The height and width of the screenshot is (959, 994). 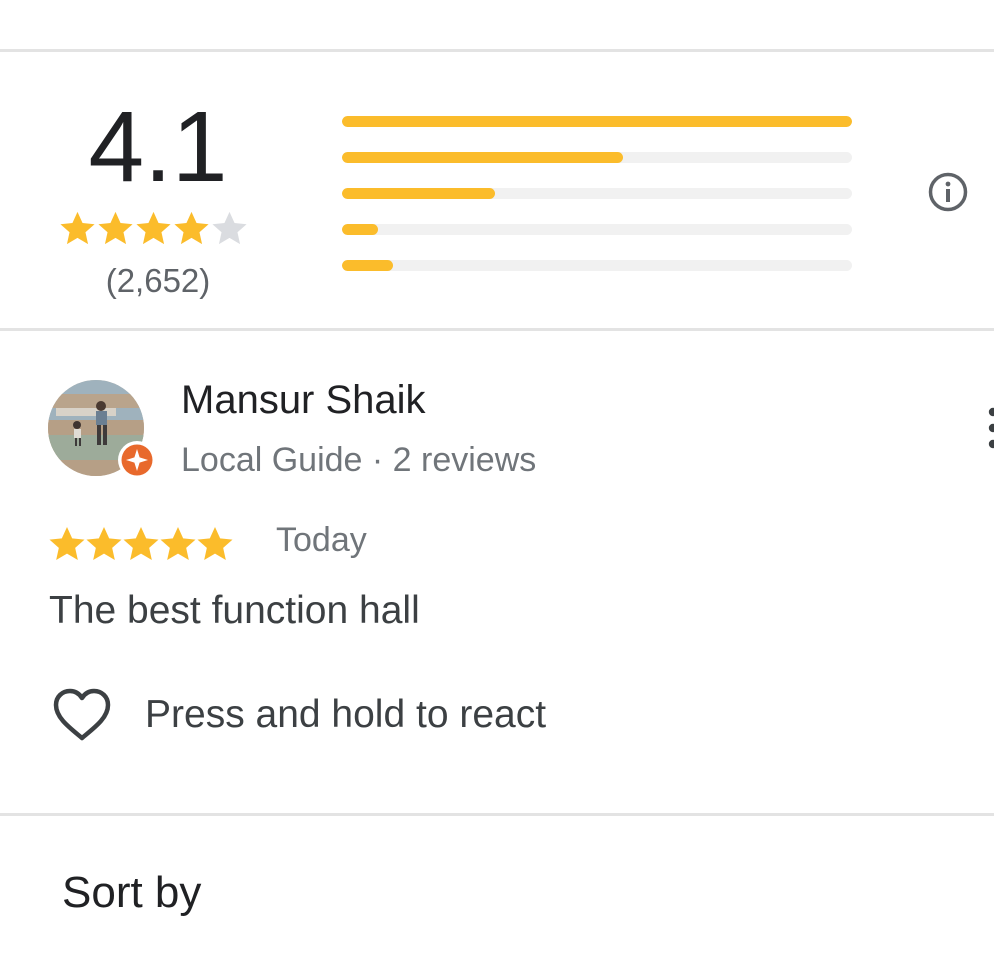 I want to click on rating-bar-4-star, so click(x=597, y=157).